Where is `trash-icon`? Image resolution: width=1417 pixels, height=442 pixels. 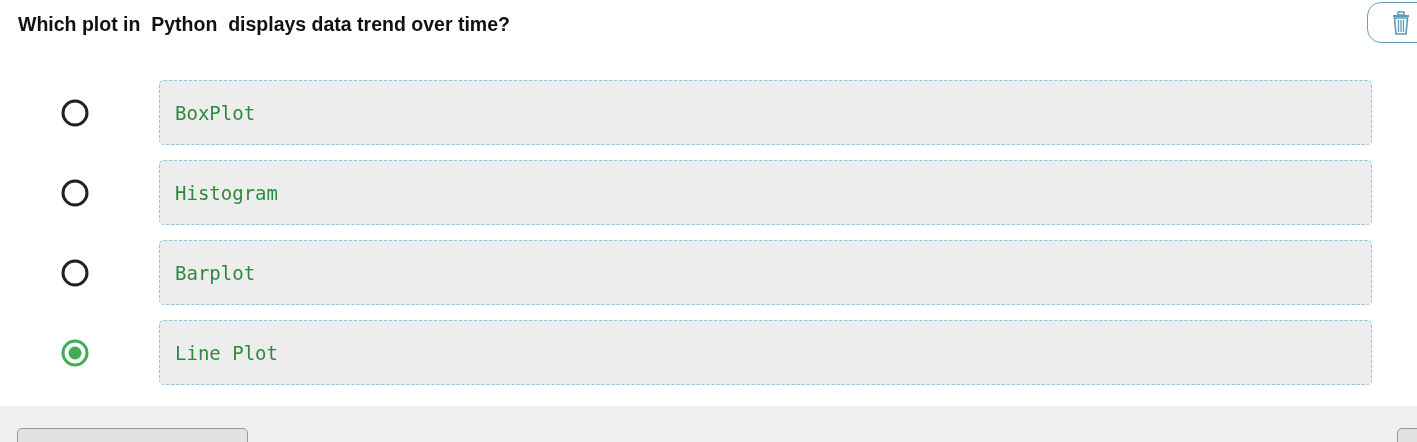
trash-icon is located at coordinates (1401, 22).